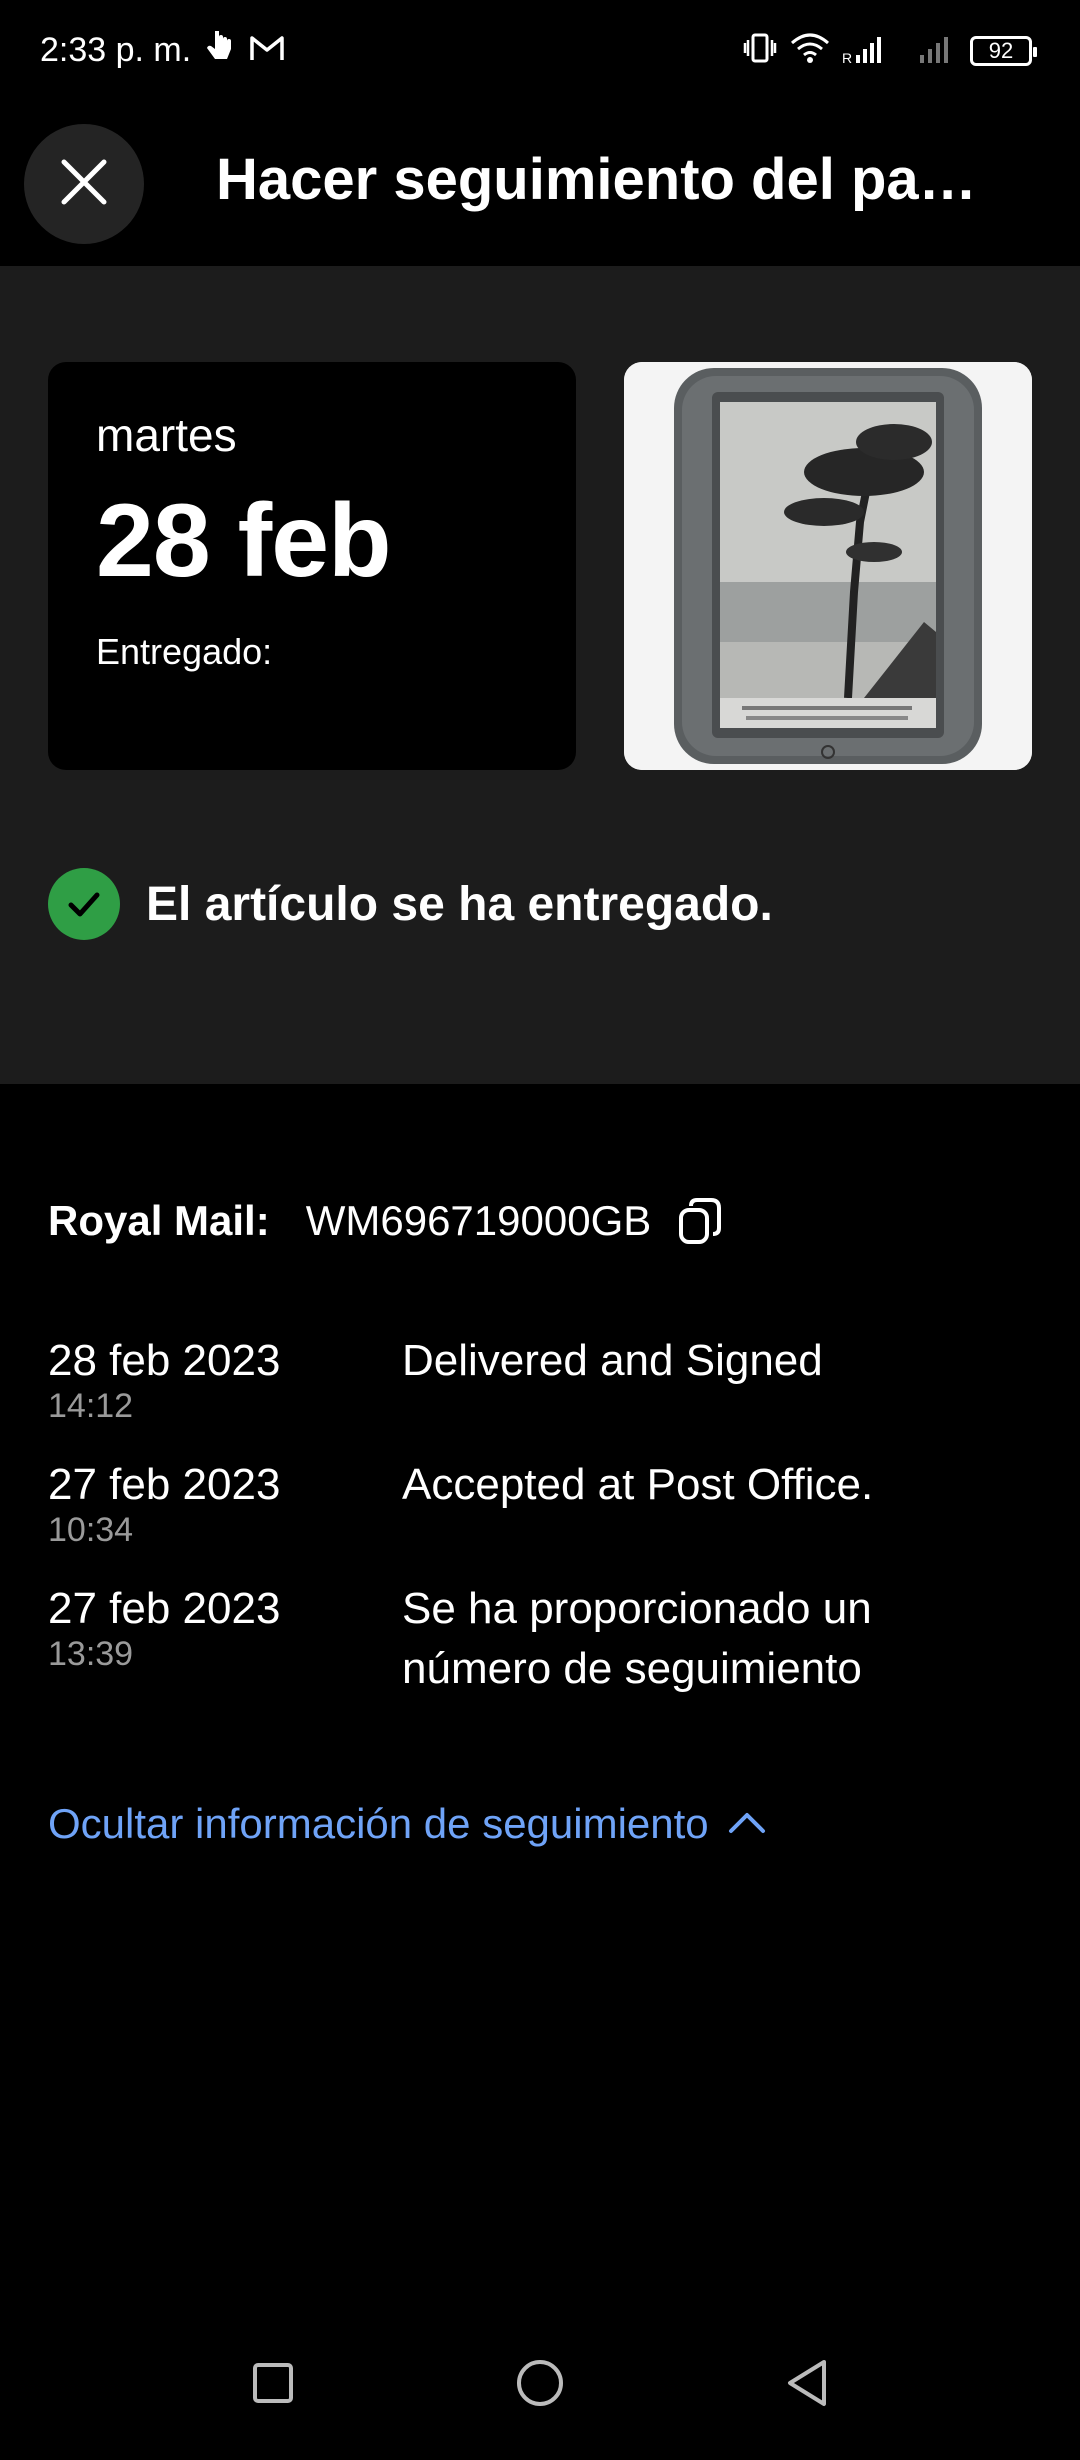 The width and height of the screenshot is (1080, 2460). I want to click on delivery-status-label: Entregado:, so click(184, 651).